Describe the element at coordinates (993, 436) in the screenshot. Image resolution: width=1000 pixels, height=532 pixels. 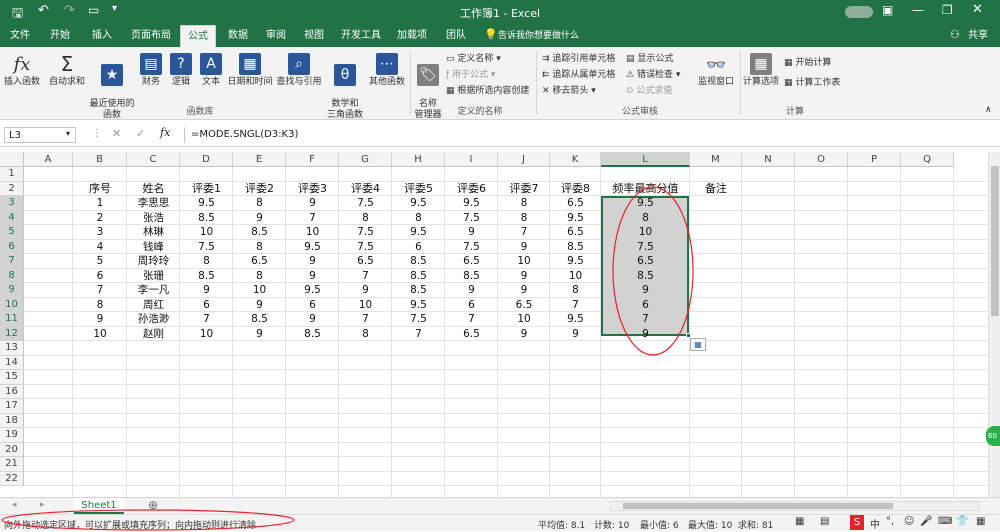
I see `side-badge: 60` at that location.